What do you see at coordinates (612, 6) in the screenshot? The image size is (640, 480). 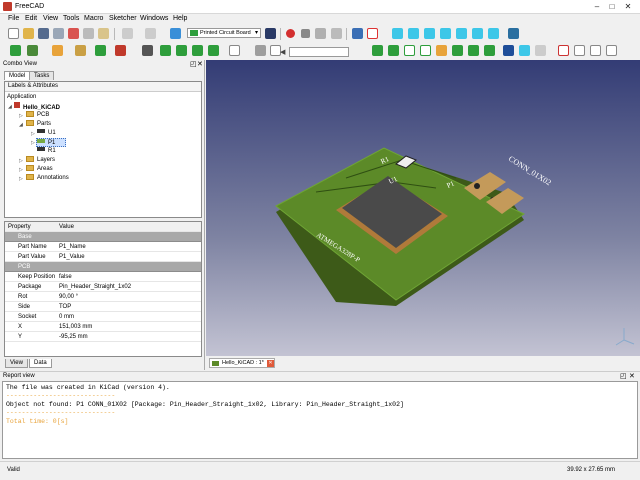 I see `maximize-button: □` at bounding box center [612, 6].